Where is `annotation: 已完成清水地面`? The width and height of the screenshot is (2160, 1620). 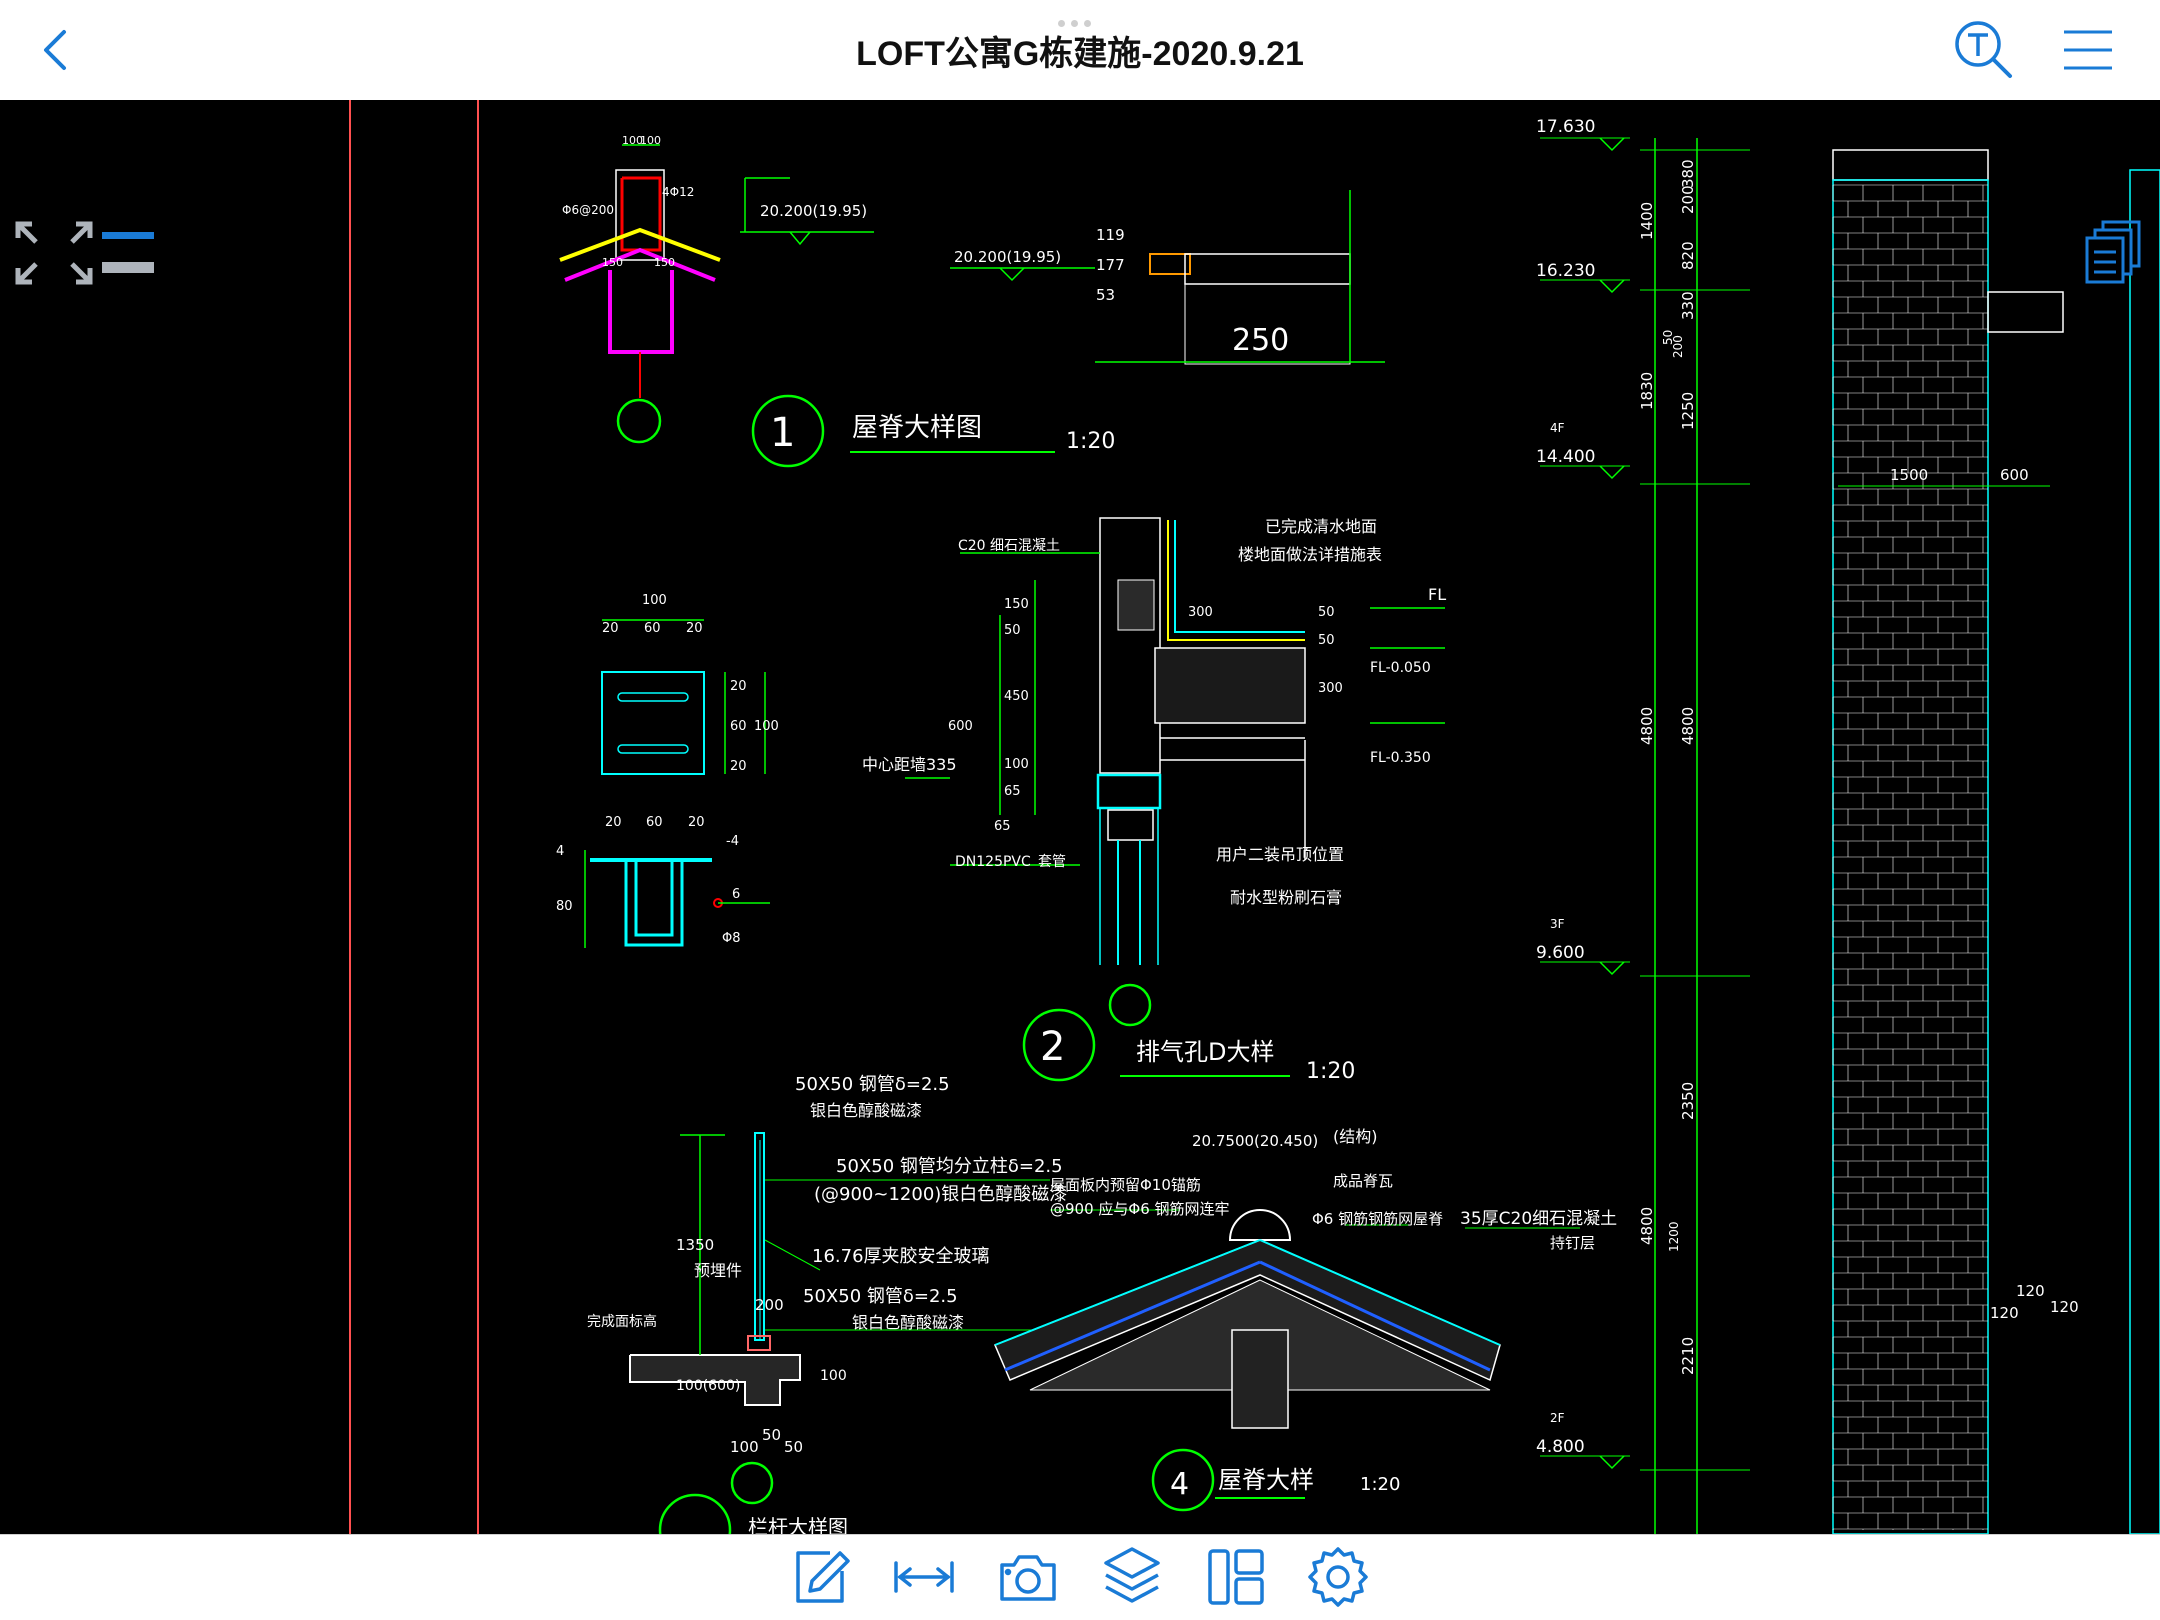
annotation: 已完成清水地面 is located at coordinates (1321, 526).